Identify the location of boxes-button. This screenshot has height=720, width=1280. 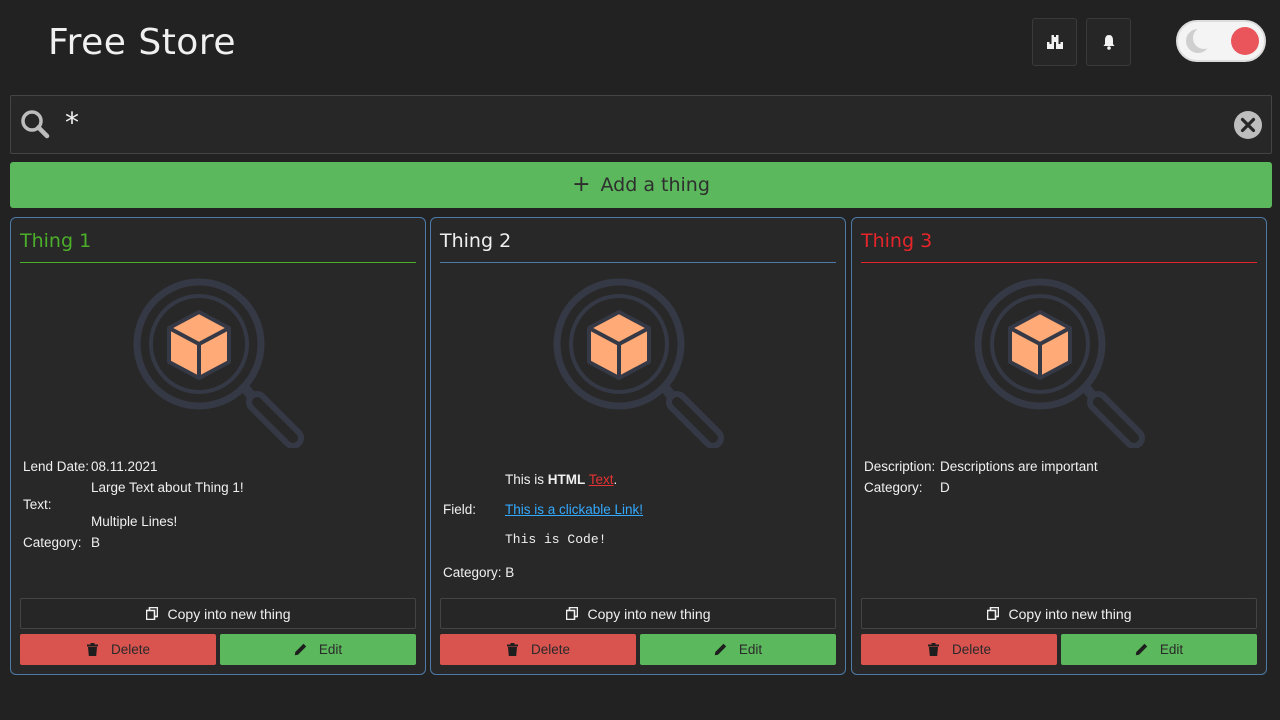
(1054, 42).